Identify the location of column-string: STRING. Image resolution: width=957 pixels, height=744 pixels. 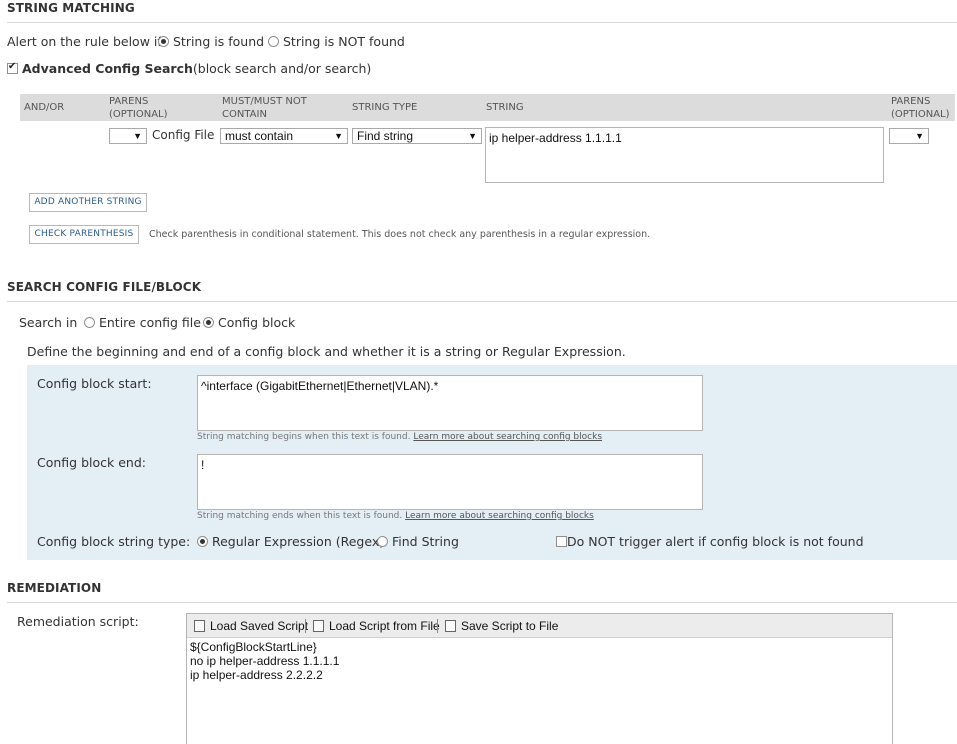
(505, 107).